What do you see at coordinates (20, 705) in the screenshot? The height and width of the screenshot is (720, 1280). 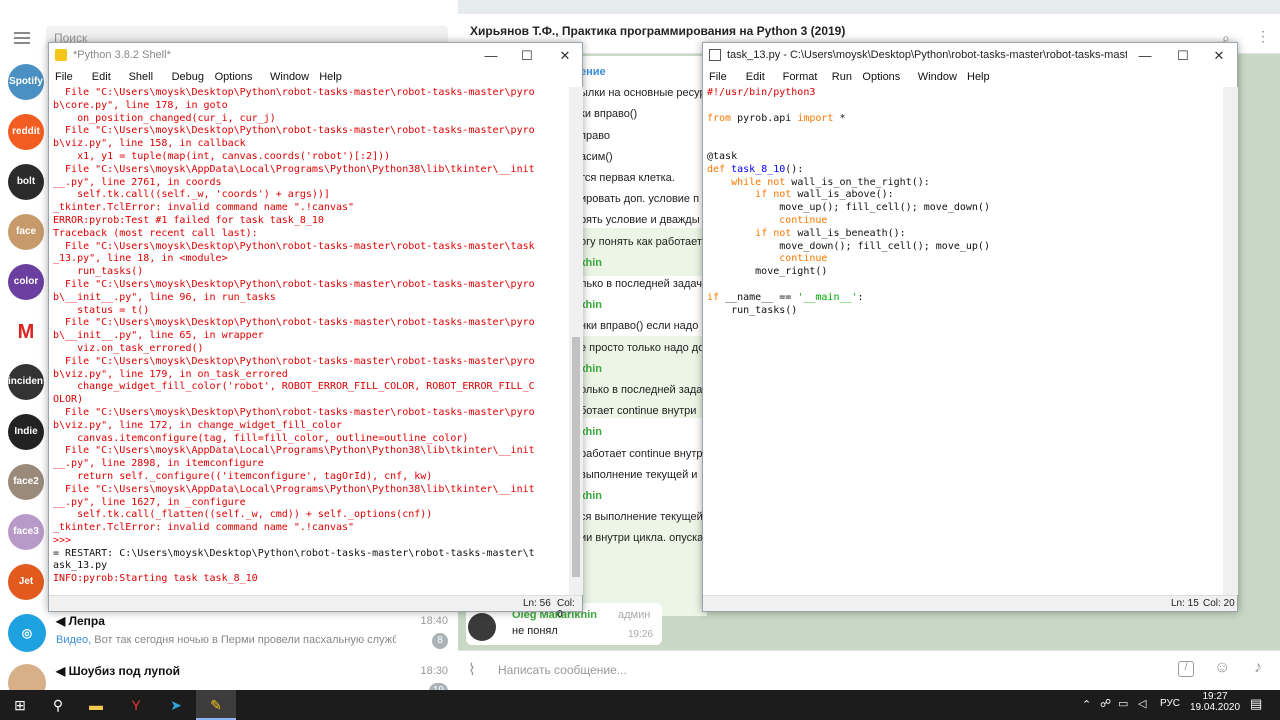 I see `windows-start-icon: ⊞` at bounding box center [20, 705].